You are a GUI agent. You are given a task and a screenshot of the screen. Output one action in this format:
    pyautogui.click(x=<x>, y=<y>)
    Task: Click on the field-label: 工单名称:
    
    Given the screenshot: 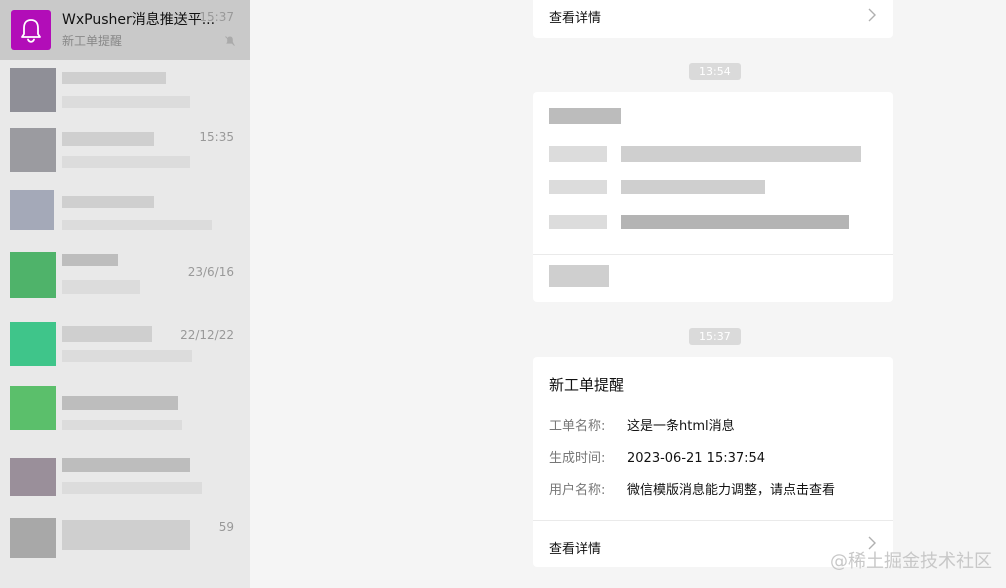 What is the action you would take?
    pyautogui.click(x=577, y=426)
    